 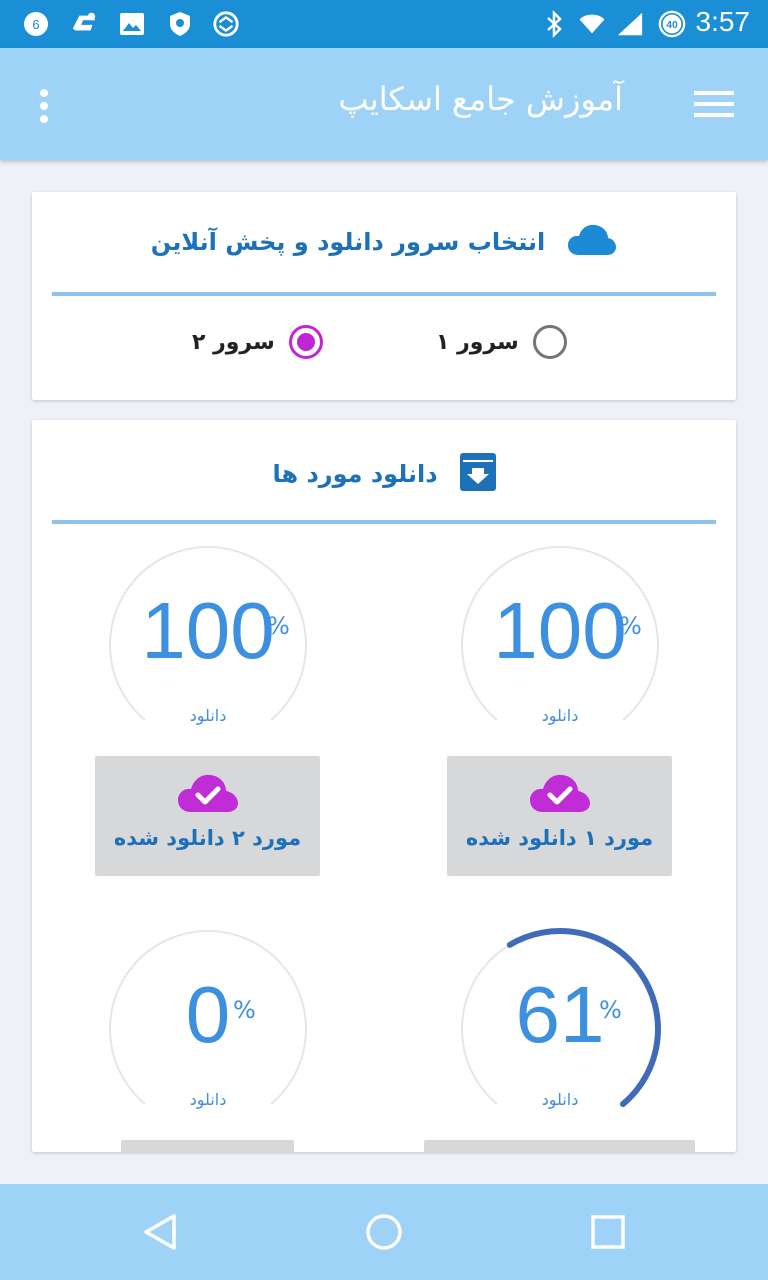 I want to click on chat-app-icon, so click(x=84, y=24).